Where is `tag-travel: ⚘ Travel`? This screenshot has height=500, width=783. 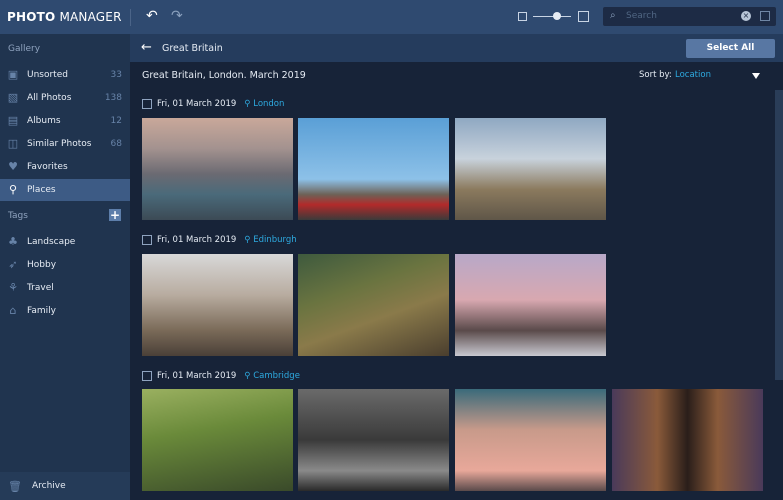
tag-travel: ⚘ Travel is located at coordinates (65, 288).